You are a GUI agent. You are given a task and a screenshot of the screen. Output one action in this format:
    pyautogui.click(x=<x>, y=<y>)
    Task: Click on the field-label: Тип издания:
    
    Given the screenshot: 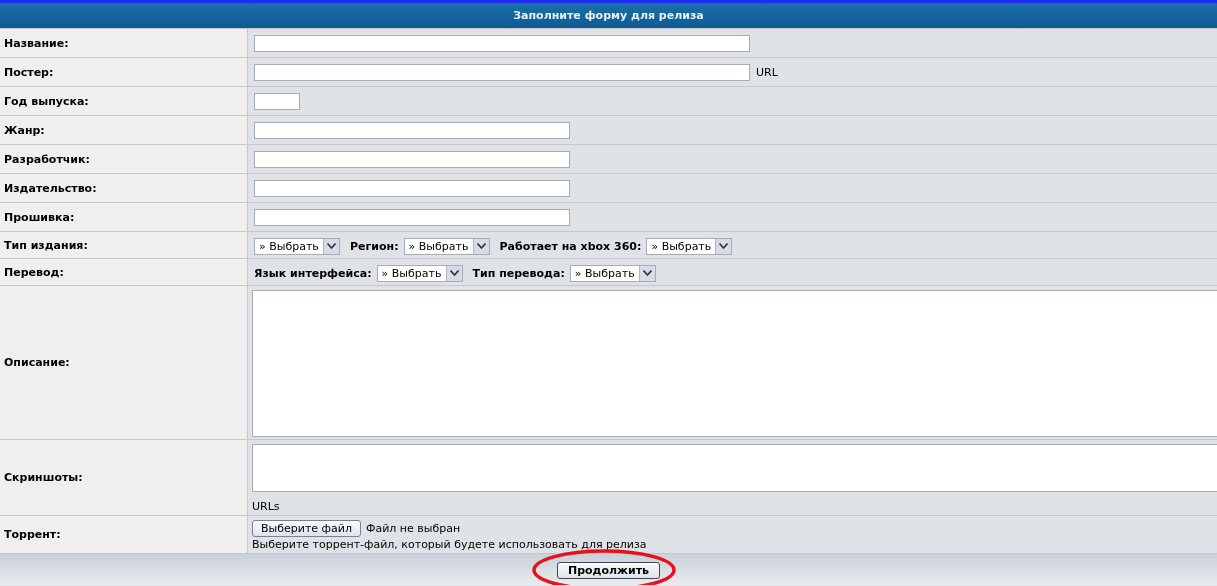 What is the action you would take?
    pyautogui.click(x=46, y=245)
    